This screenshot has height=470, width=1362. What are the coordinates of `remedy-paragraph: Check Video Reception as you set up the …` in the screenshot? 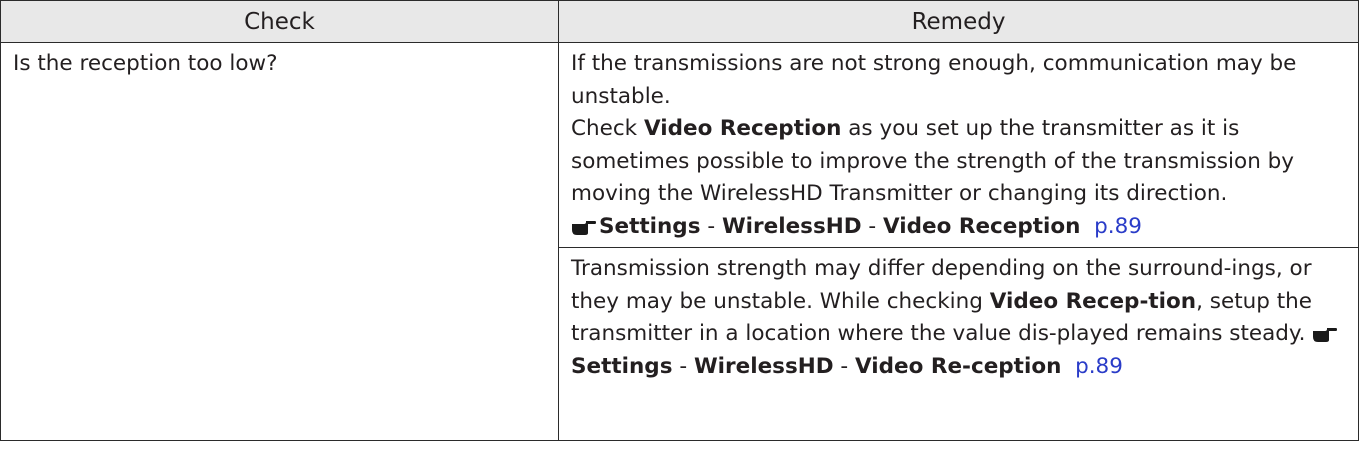 It's located at (960, 162).